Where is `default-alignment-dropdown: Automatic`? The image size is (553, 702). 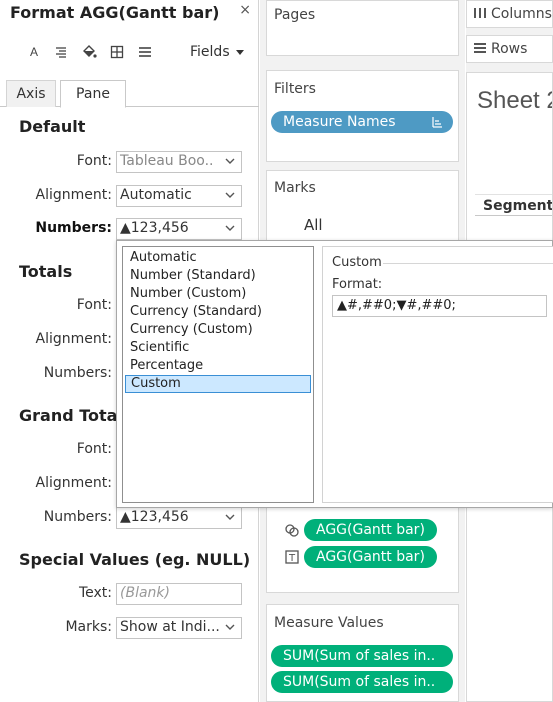
default-alignment-dropdown: Automatic is located at coordinates (179, 196).